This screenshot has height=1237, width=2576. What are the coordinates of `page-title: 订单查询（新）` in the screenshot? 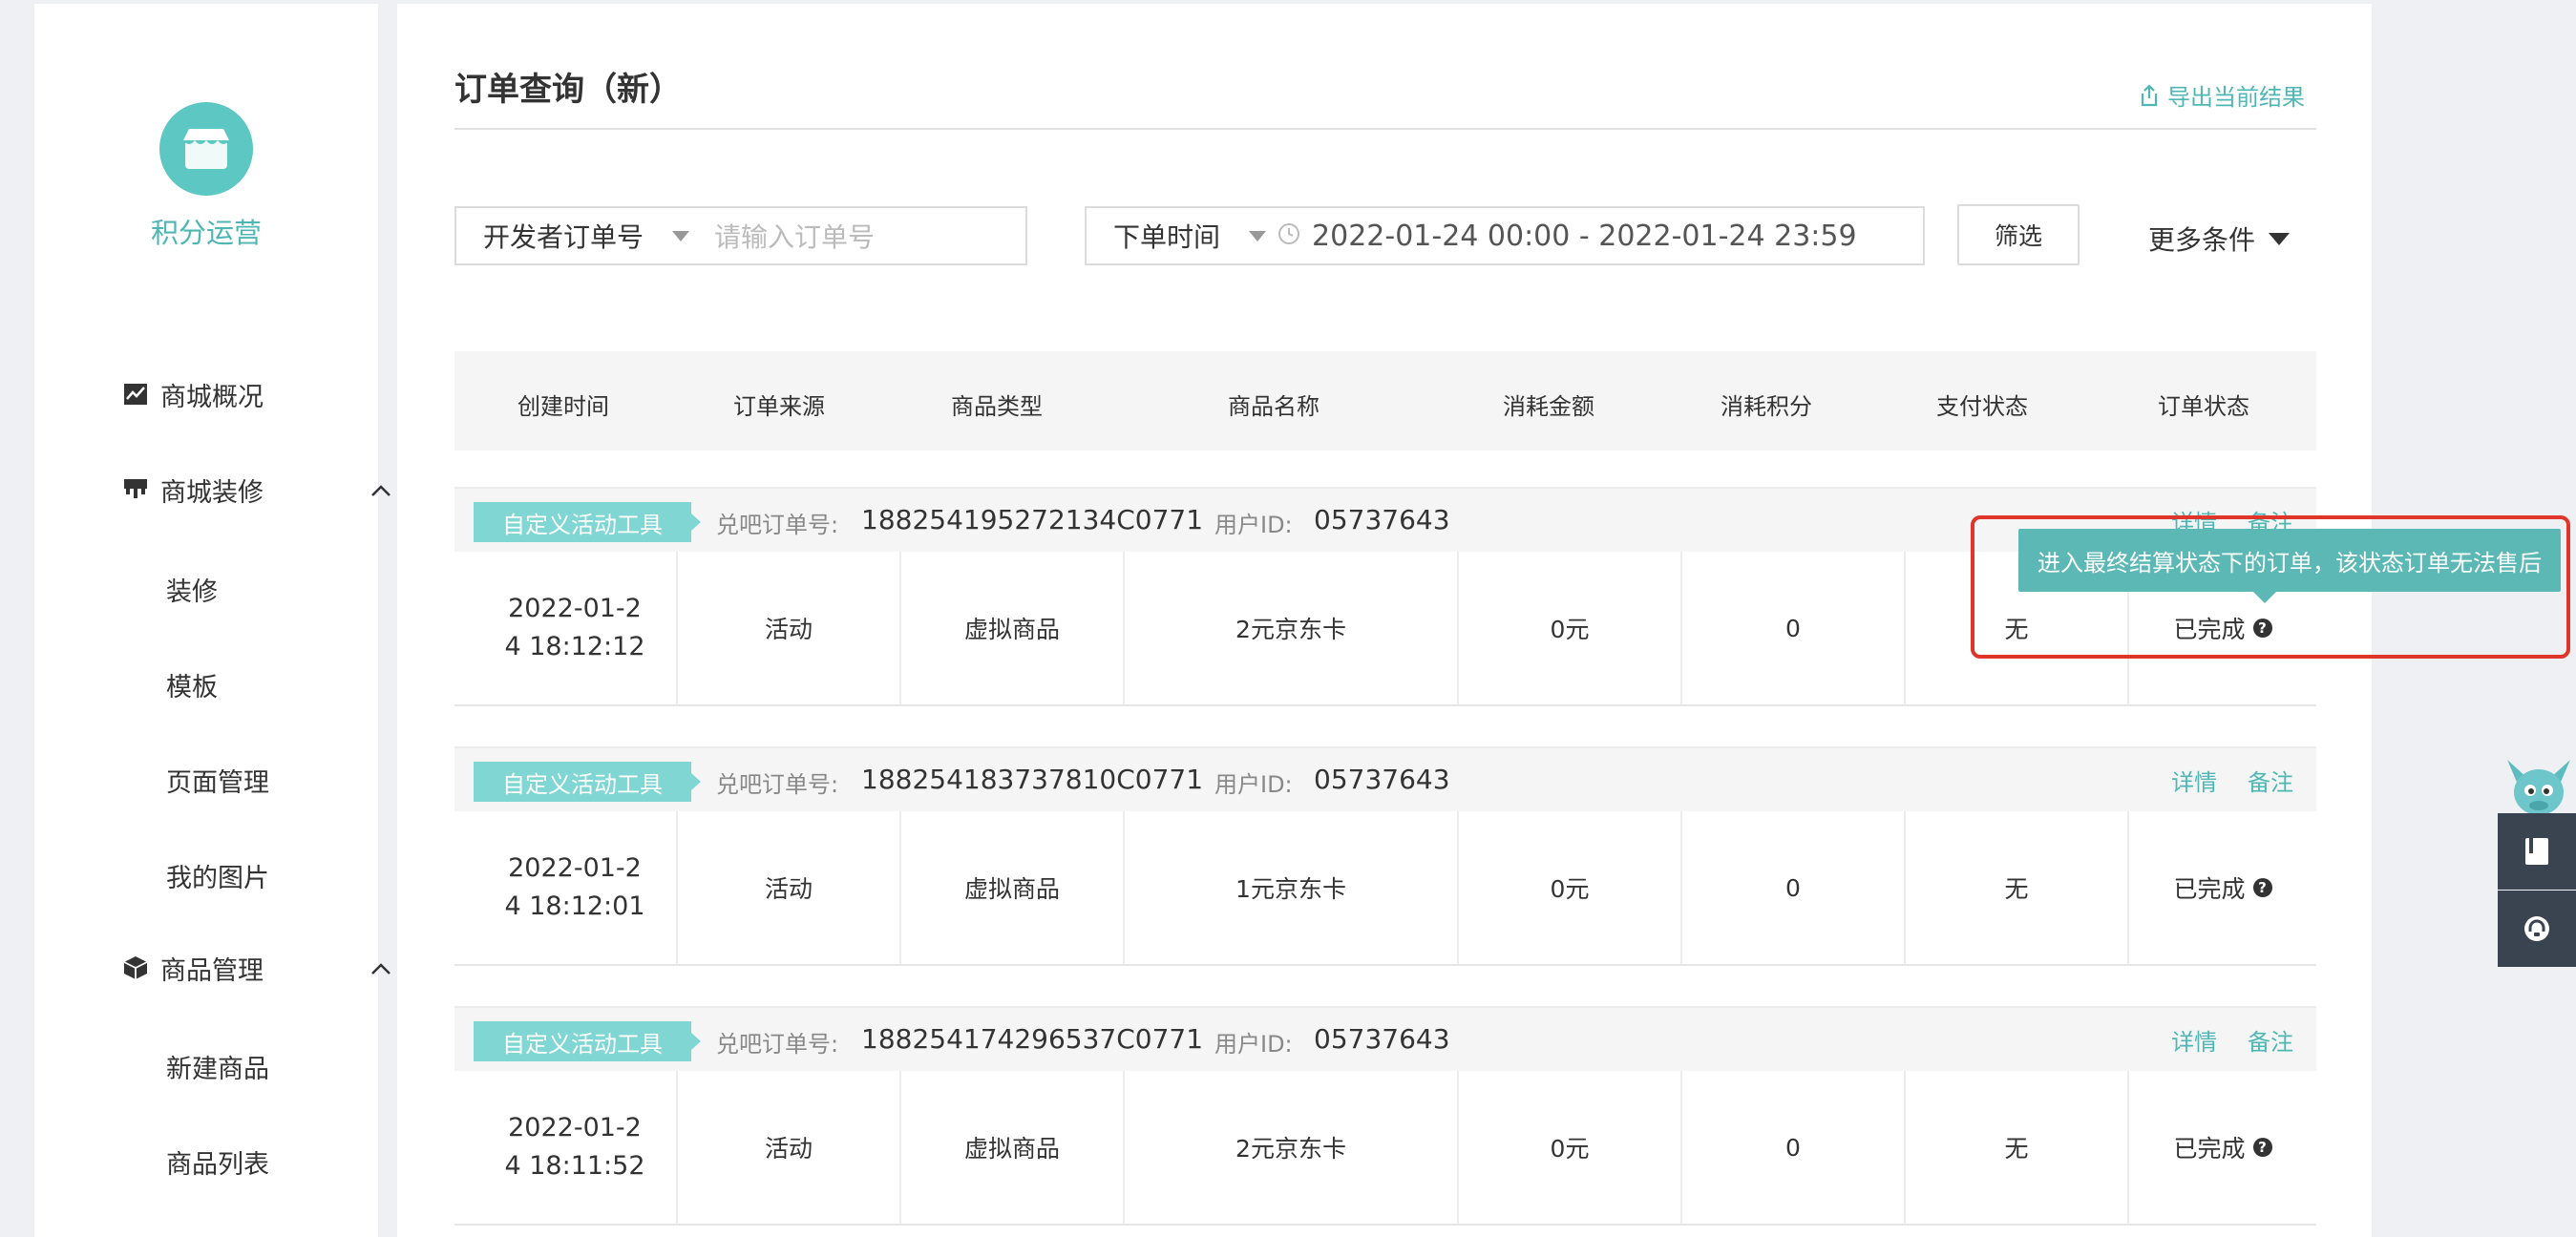 It's located at (568, 90).